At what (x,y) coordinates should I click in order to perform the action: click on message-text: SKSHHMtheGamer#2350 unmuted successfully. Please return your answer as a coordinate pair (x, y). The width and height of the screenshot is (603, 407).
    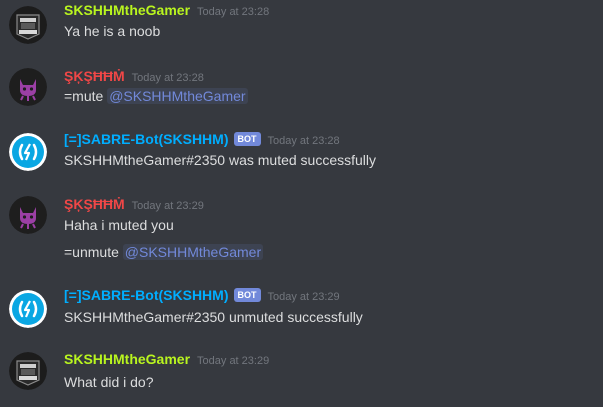
    Looking at the image, I should click on (213, 317).